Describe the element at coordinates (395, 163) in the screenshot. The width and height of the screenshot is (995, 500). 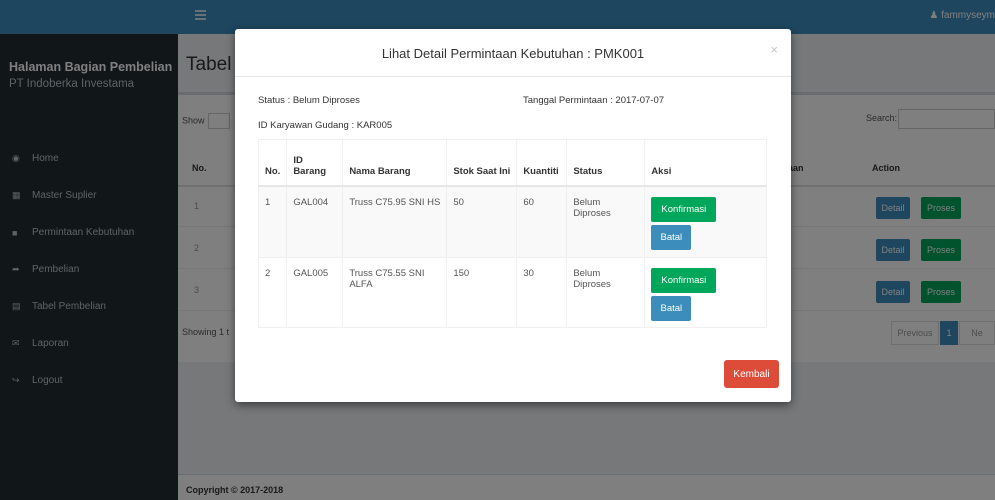
I see `column-header-nama-barang: Nama Barang` at that location.